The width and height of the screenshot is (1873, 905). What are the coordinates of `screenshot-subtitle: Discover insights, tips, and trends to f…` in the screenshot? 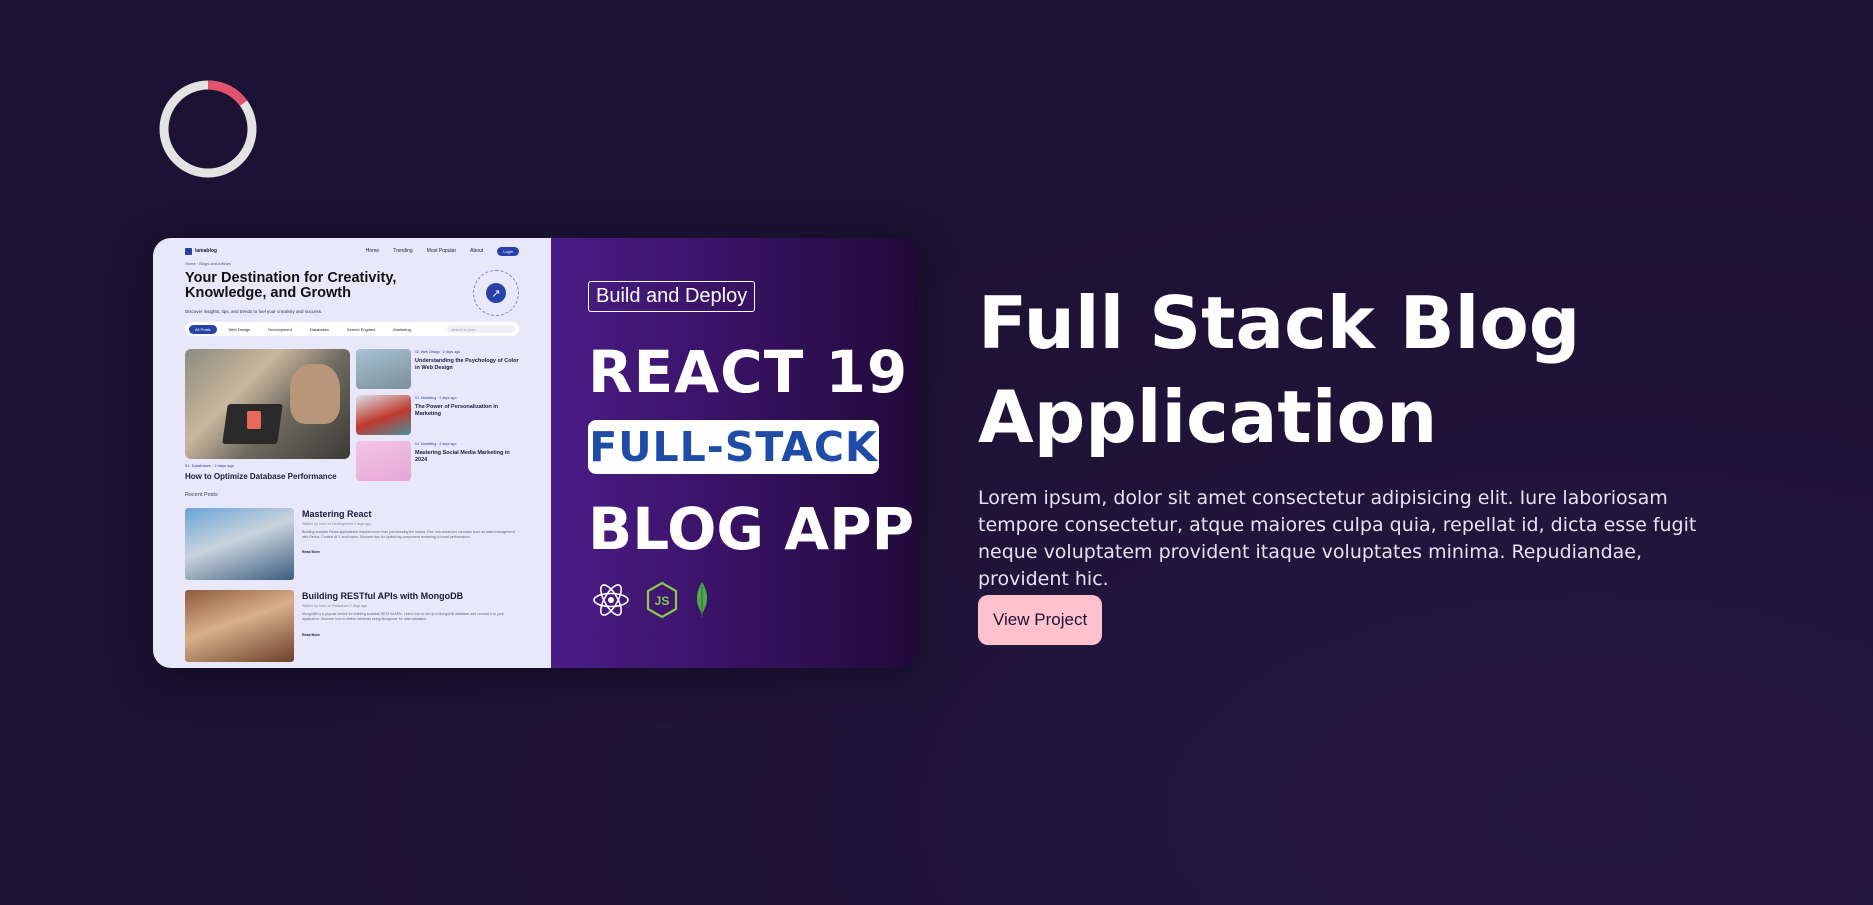 It's located at (254, 311).